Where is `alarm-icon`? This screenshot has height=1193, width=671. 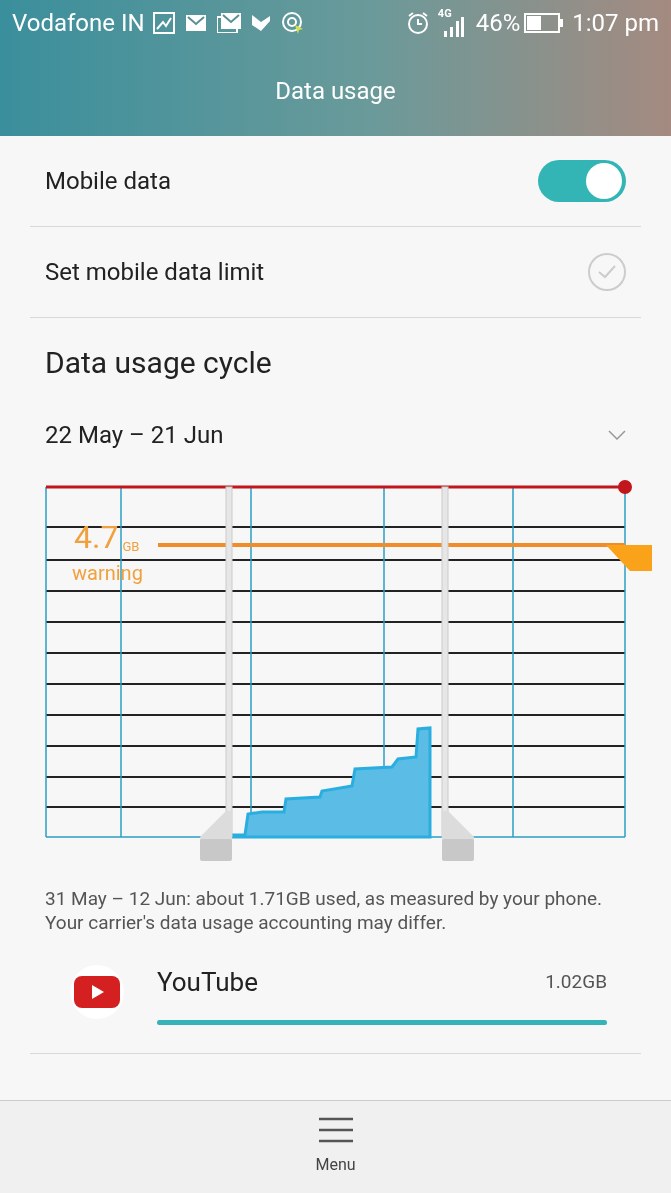
alarm-icon is located at coordinates (417, 23).